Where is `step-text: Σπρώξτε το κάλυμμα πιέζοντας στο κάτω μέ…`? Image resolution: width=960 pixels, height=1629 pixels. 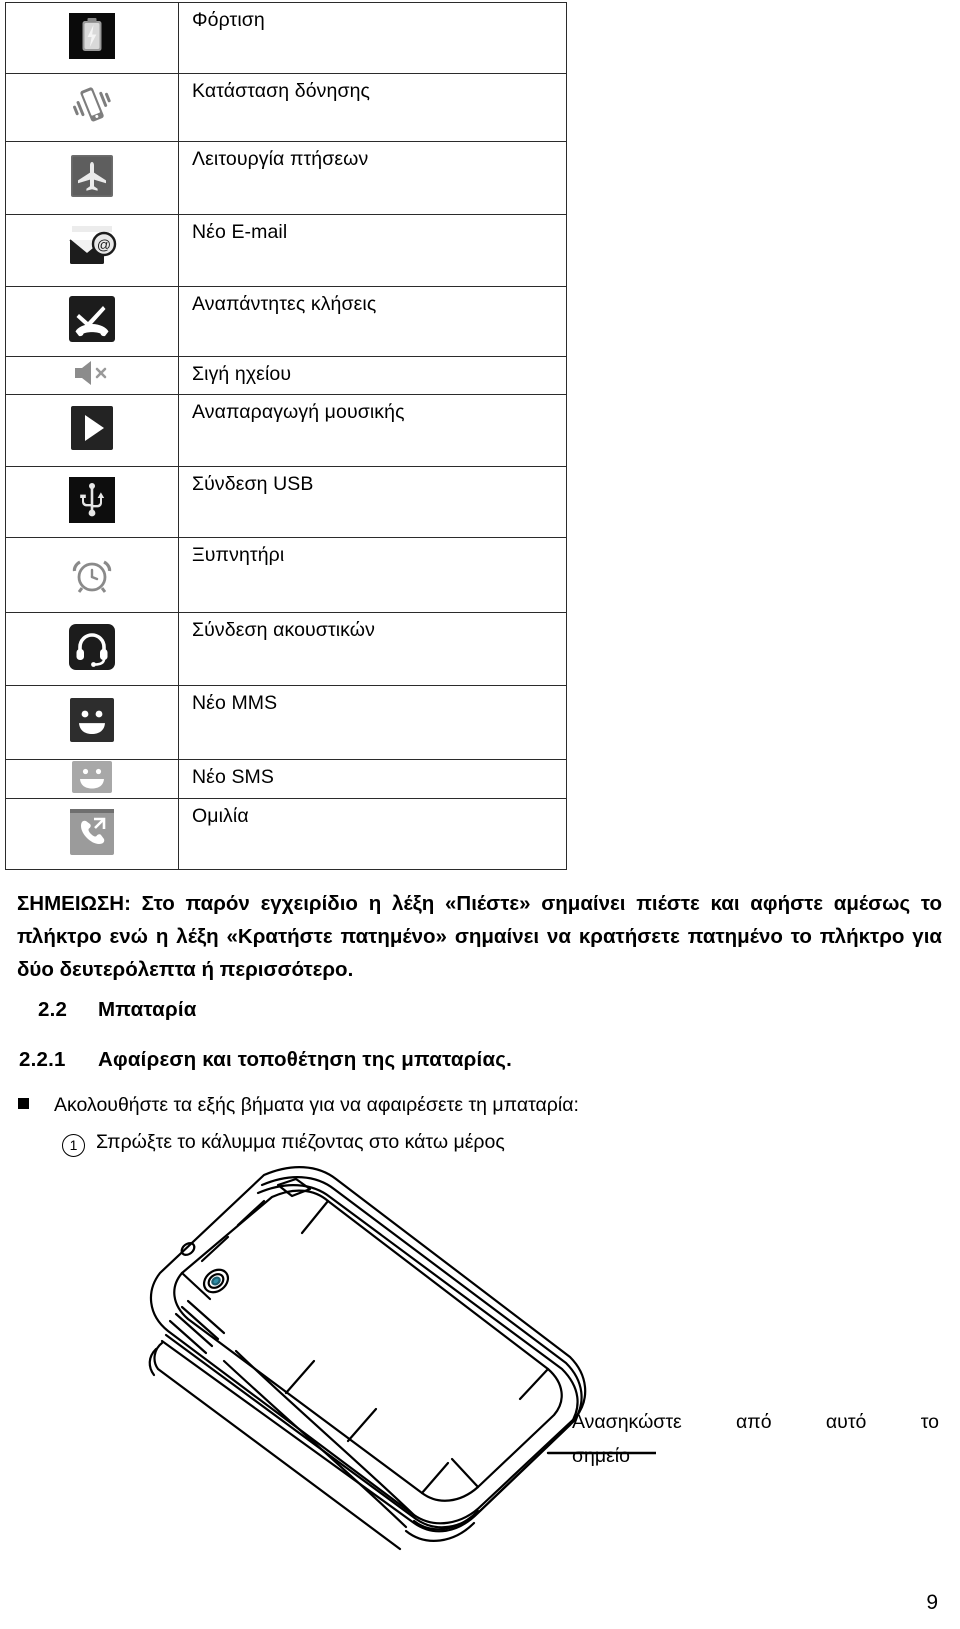
step-text: Σπρώξτε το κάλυμμα πιέζοντας στο κάτω μέ… is located at coordinates (300, 1142).